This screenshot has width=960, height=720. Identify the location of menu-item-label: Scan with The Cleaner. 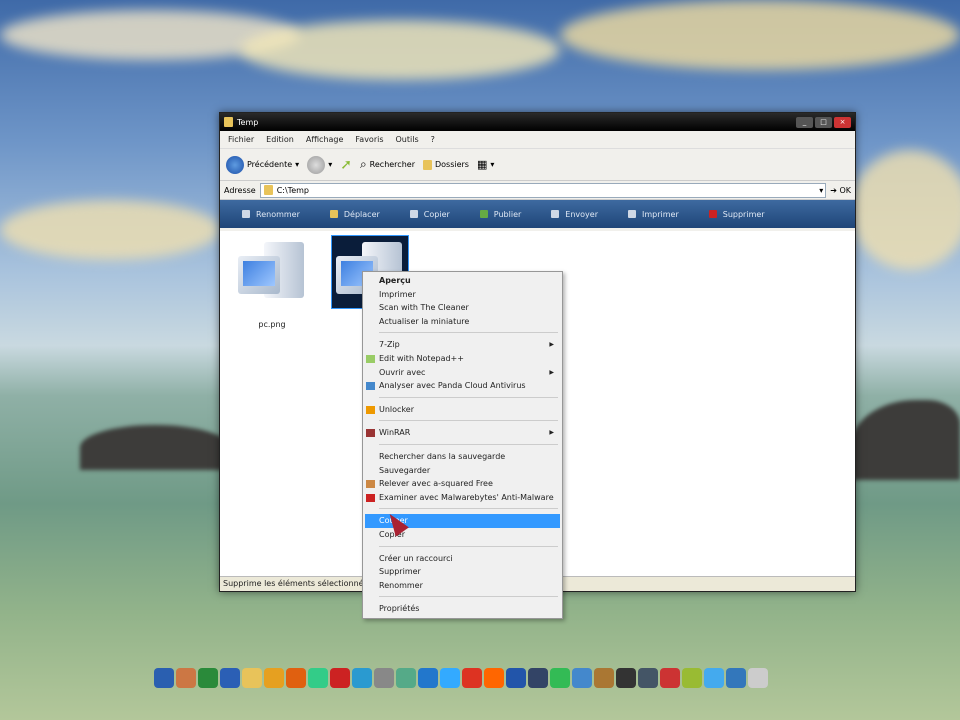
(424, 308).